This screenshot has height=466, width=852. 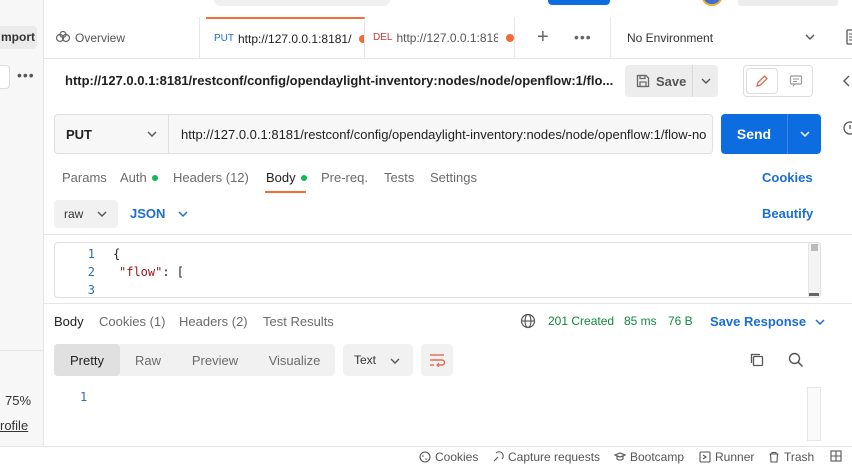 I want to click on body-language-label: JSON, so click(x=148, y=213).